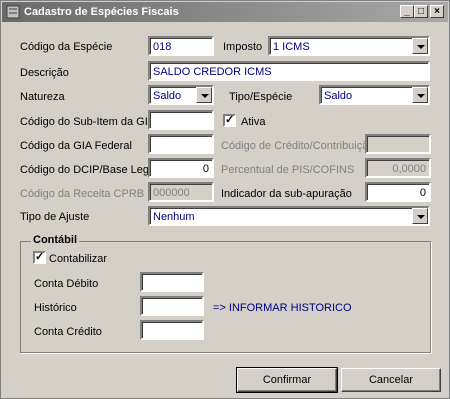  What do you see at coordinates (398, 192) in the screenshot?
I see `sub-apuracao-input: 0` at bounding box center [398, 192].